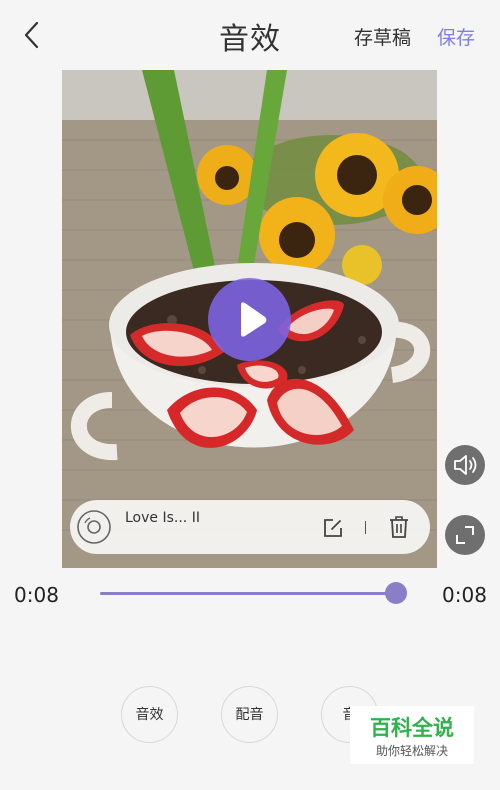 The image size is (500, 790). What do you see at coordinates (162, 518) in the screenshot?
I see `music-title: Love Is... II` at bounding box center [162, 518].